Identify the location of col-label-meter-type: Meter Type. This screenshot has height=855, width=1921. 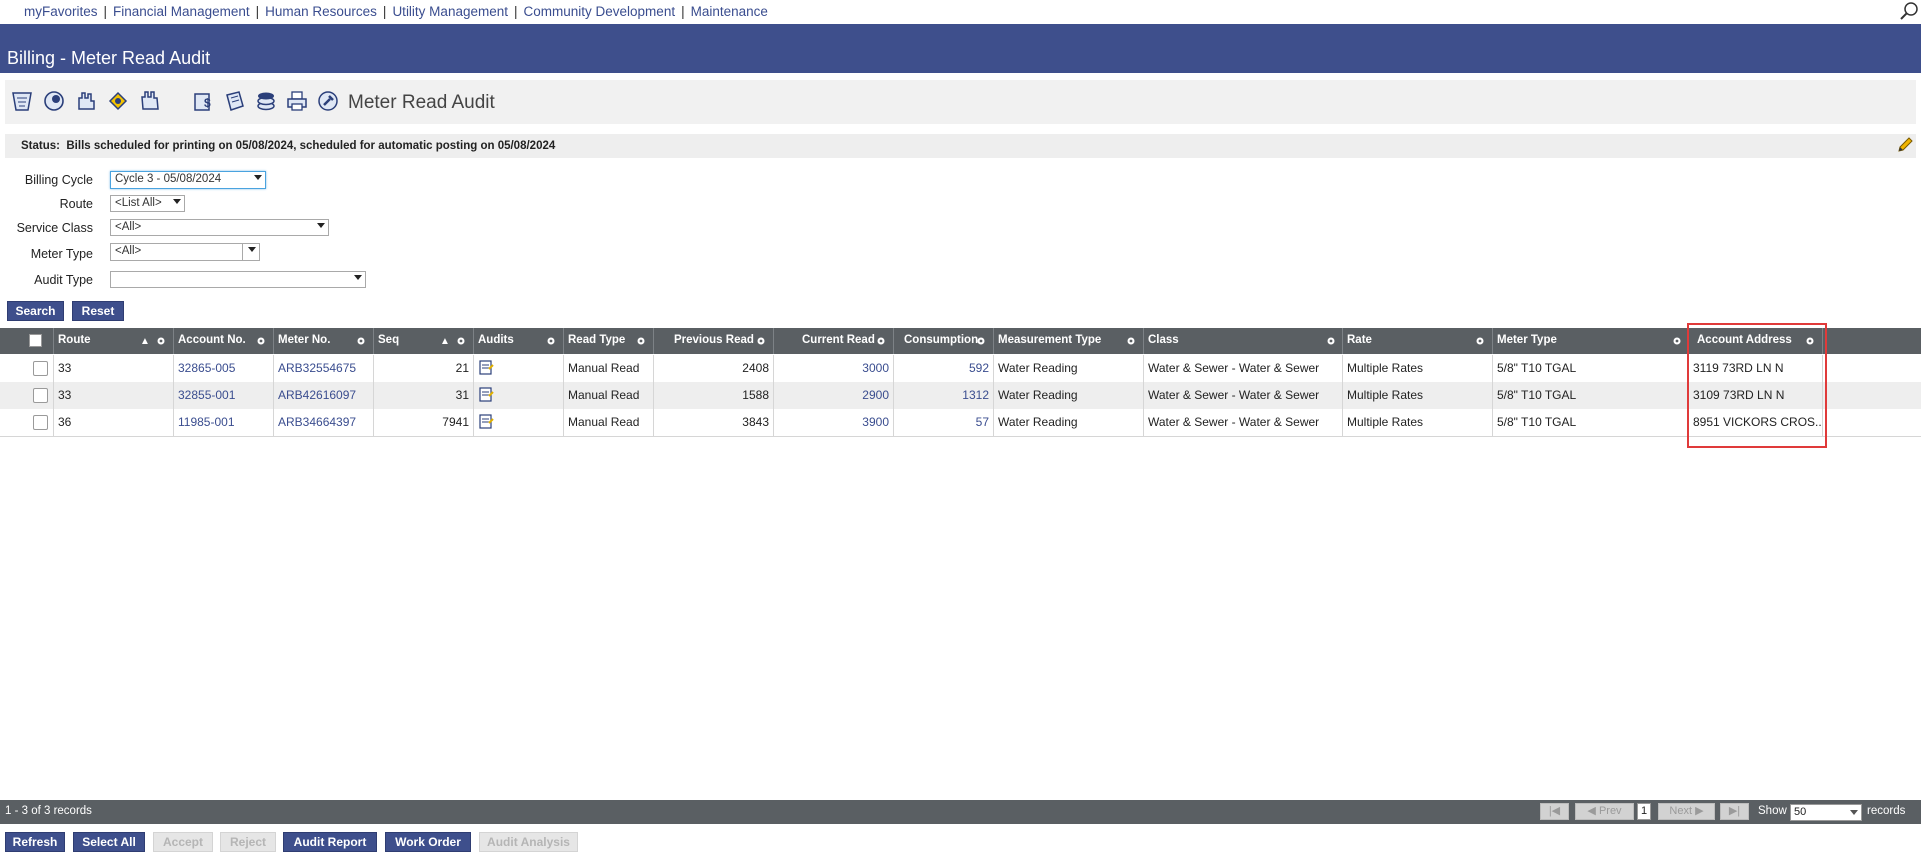
(1527, 340).